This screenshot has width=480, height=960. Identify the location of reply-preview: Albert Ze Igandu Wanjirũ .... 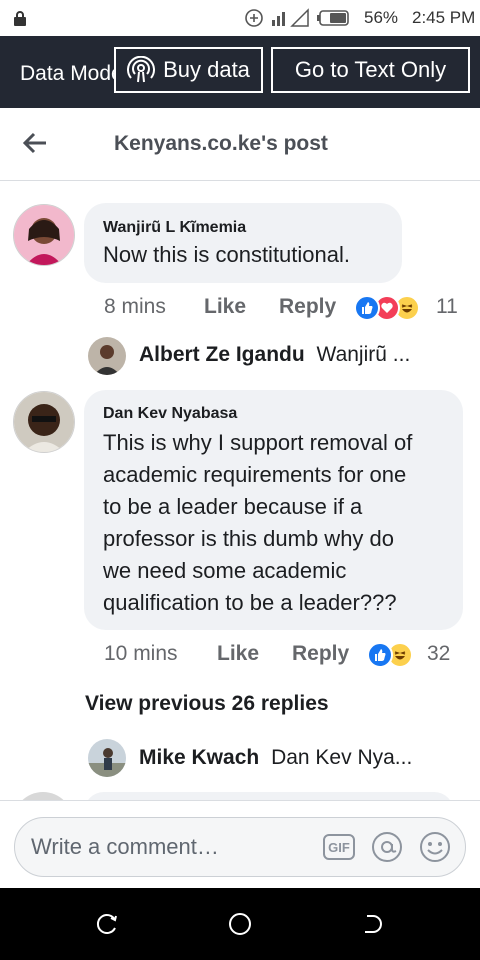
(274, 355).